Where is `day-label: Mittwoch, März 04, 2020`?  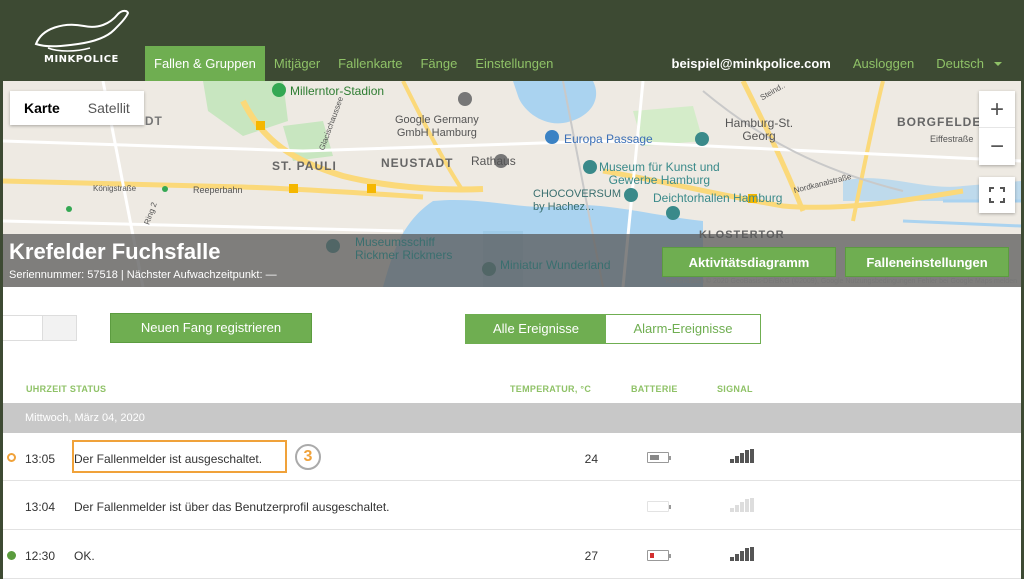
day-label: Mittwoch, März 04, 2020 is located at coordinates (85, 418).